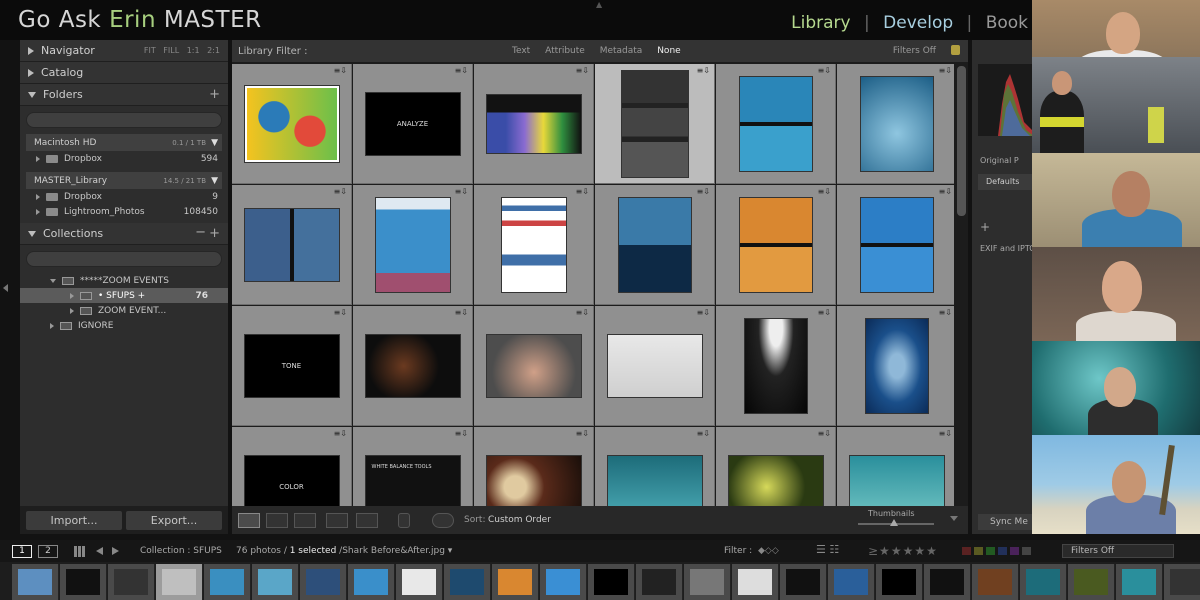 This screenshot has height=600, width=1200. Describe the element at coordinates (966, 551) in the screenshot. I see `red-label-filter` at that location.